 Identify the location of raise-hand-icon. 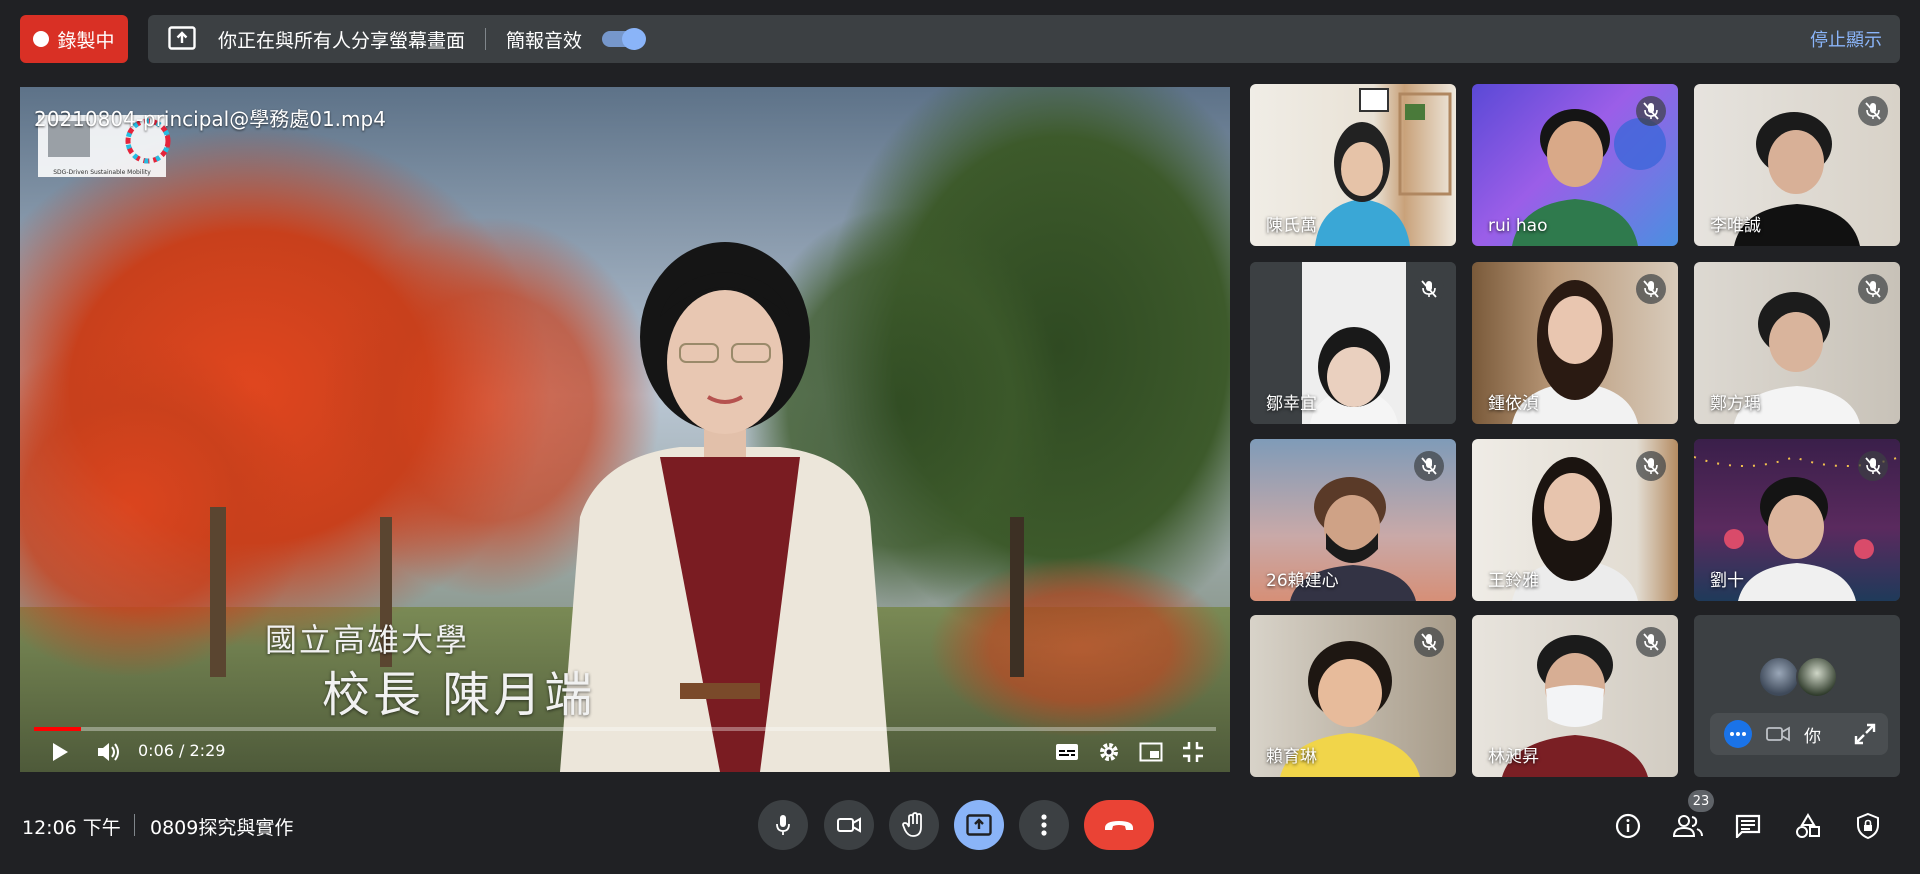
(912, 824).